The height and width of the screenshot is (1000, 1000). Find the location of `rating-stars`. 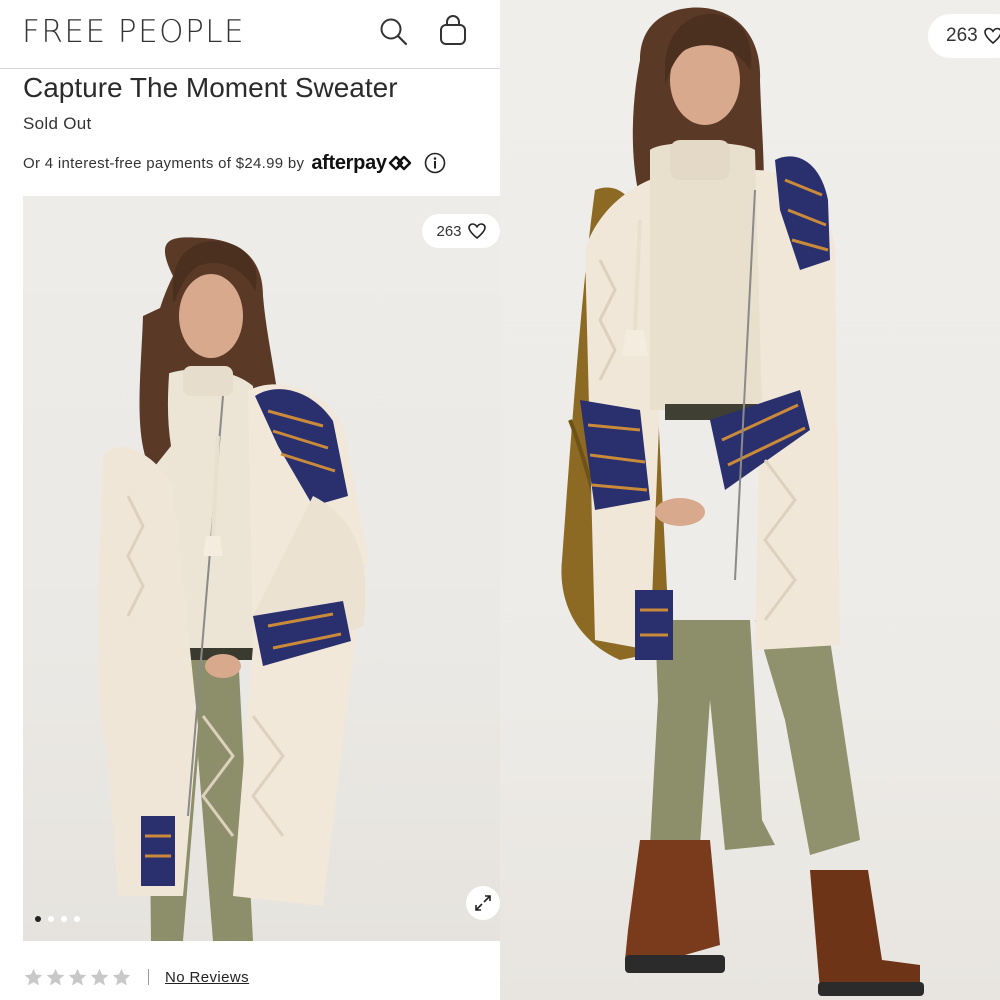

rating-stars is located at coordinates (77, 977).